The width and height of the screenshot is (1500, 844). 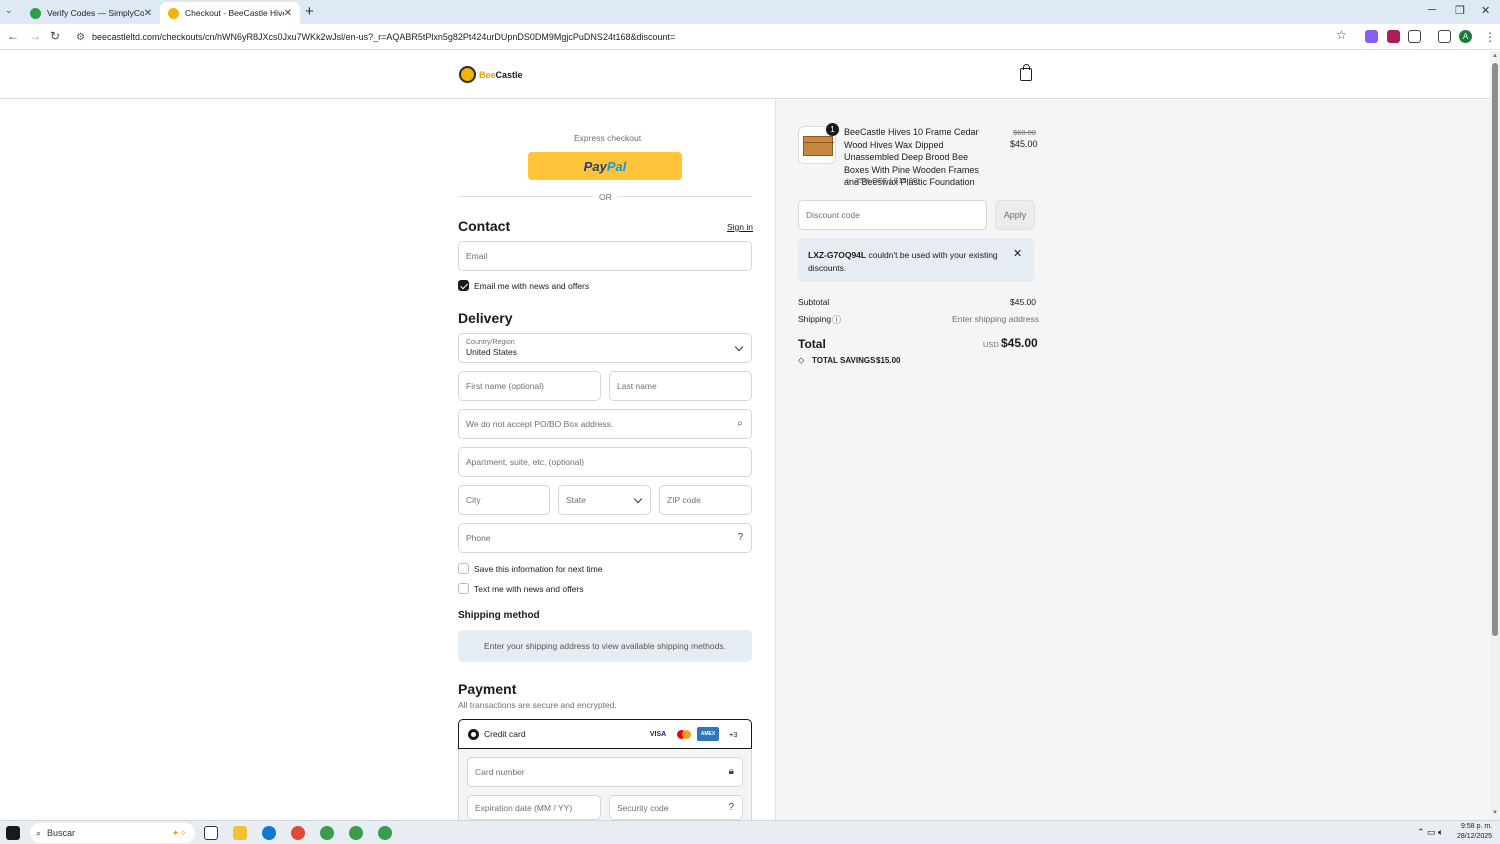 I want to click on country-label: Country/Region, so click(x=490, y=342).